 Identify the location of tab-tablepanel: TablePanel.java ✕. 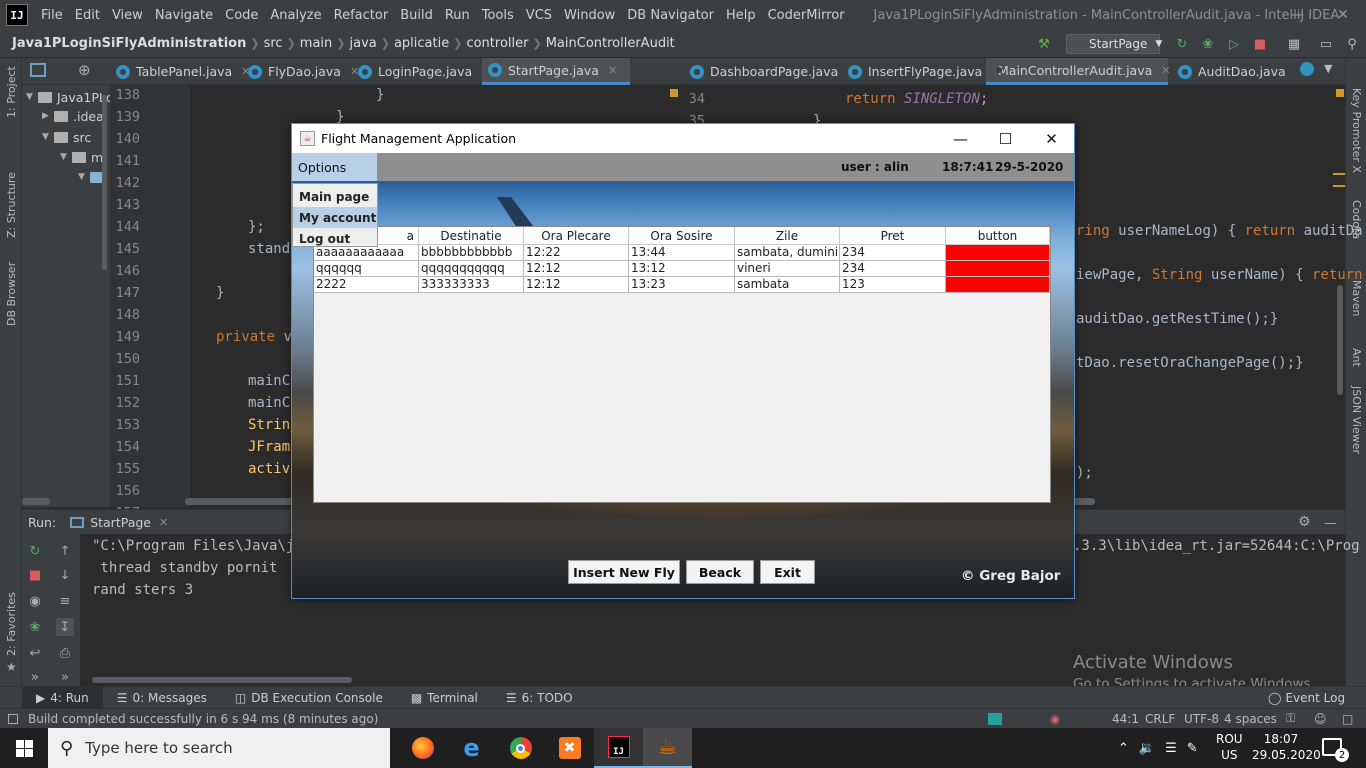
(180, 71).